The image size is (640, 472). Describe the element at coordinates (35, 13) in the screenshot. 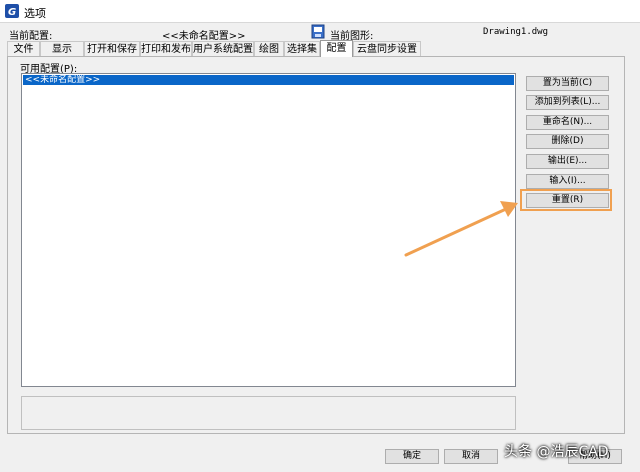

I see `window-title: 选项` at that location.